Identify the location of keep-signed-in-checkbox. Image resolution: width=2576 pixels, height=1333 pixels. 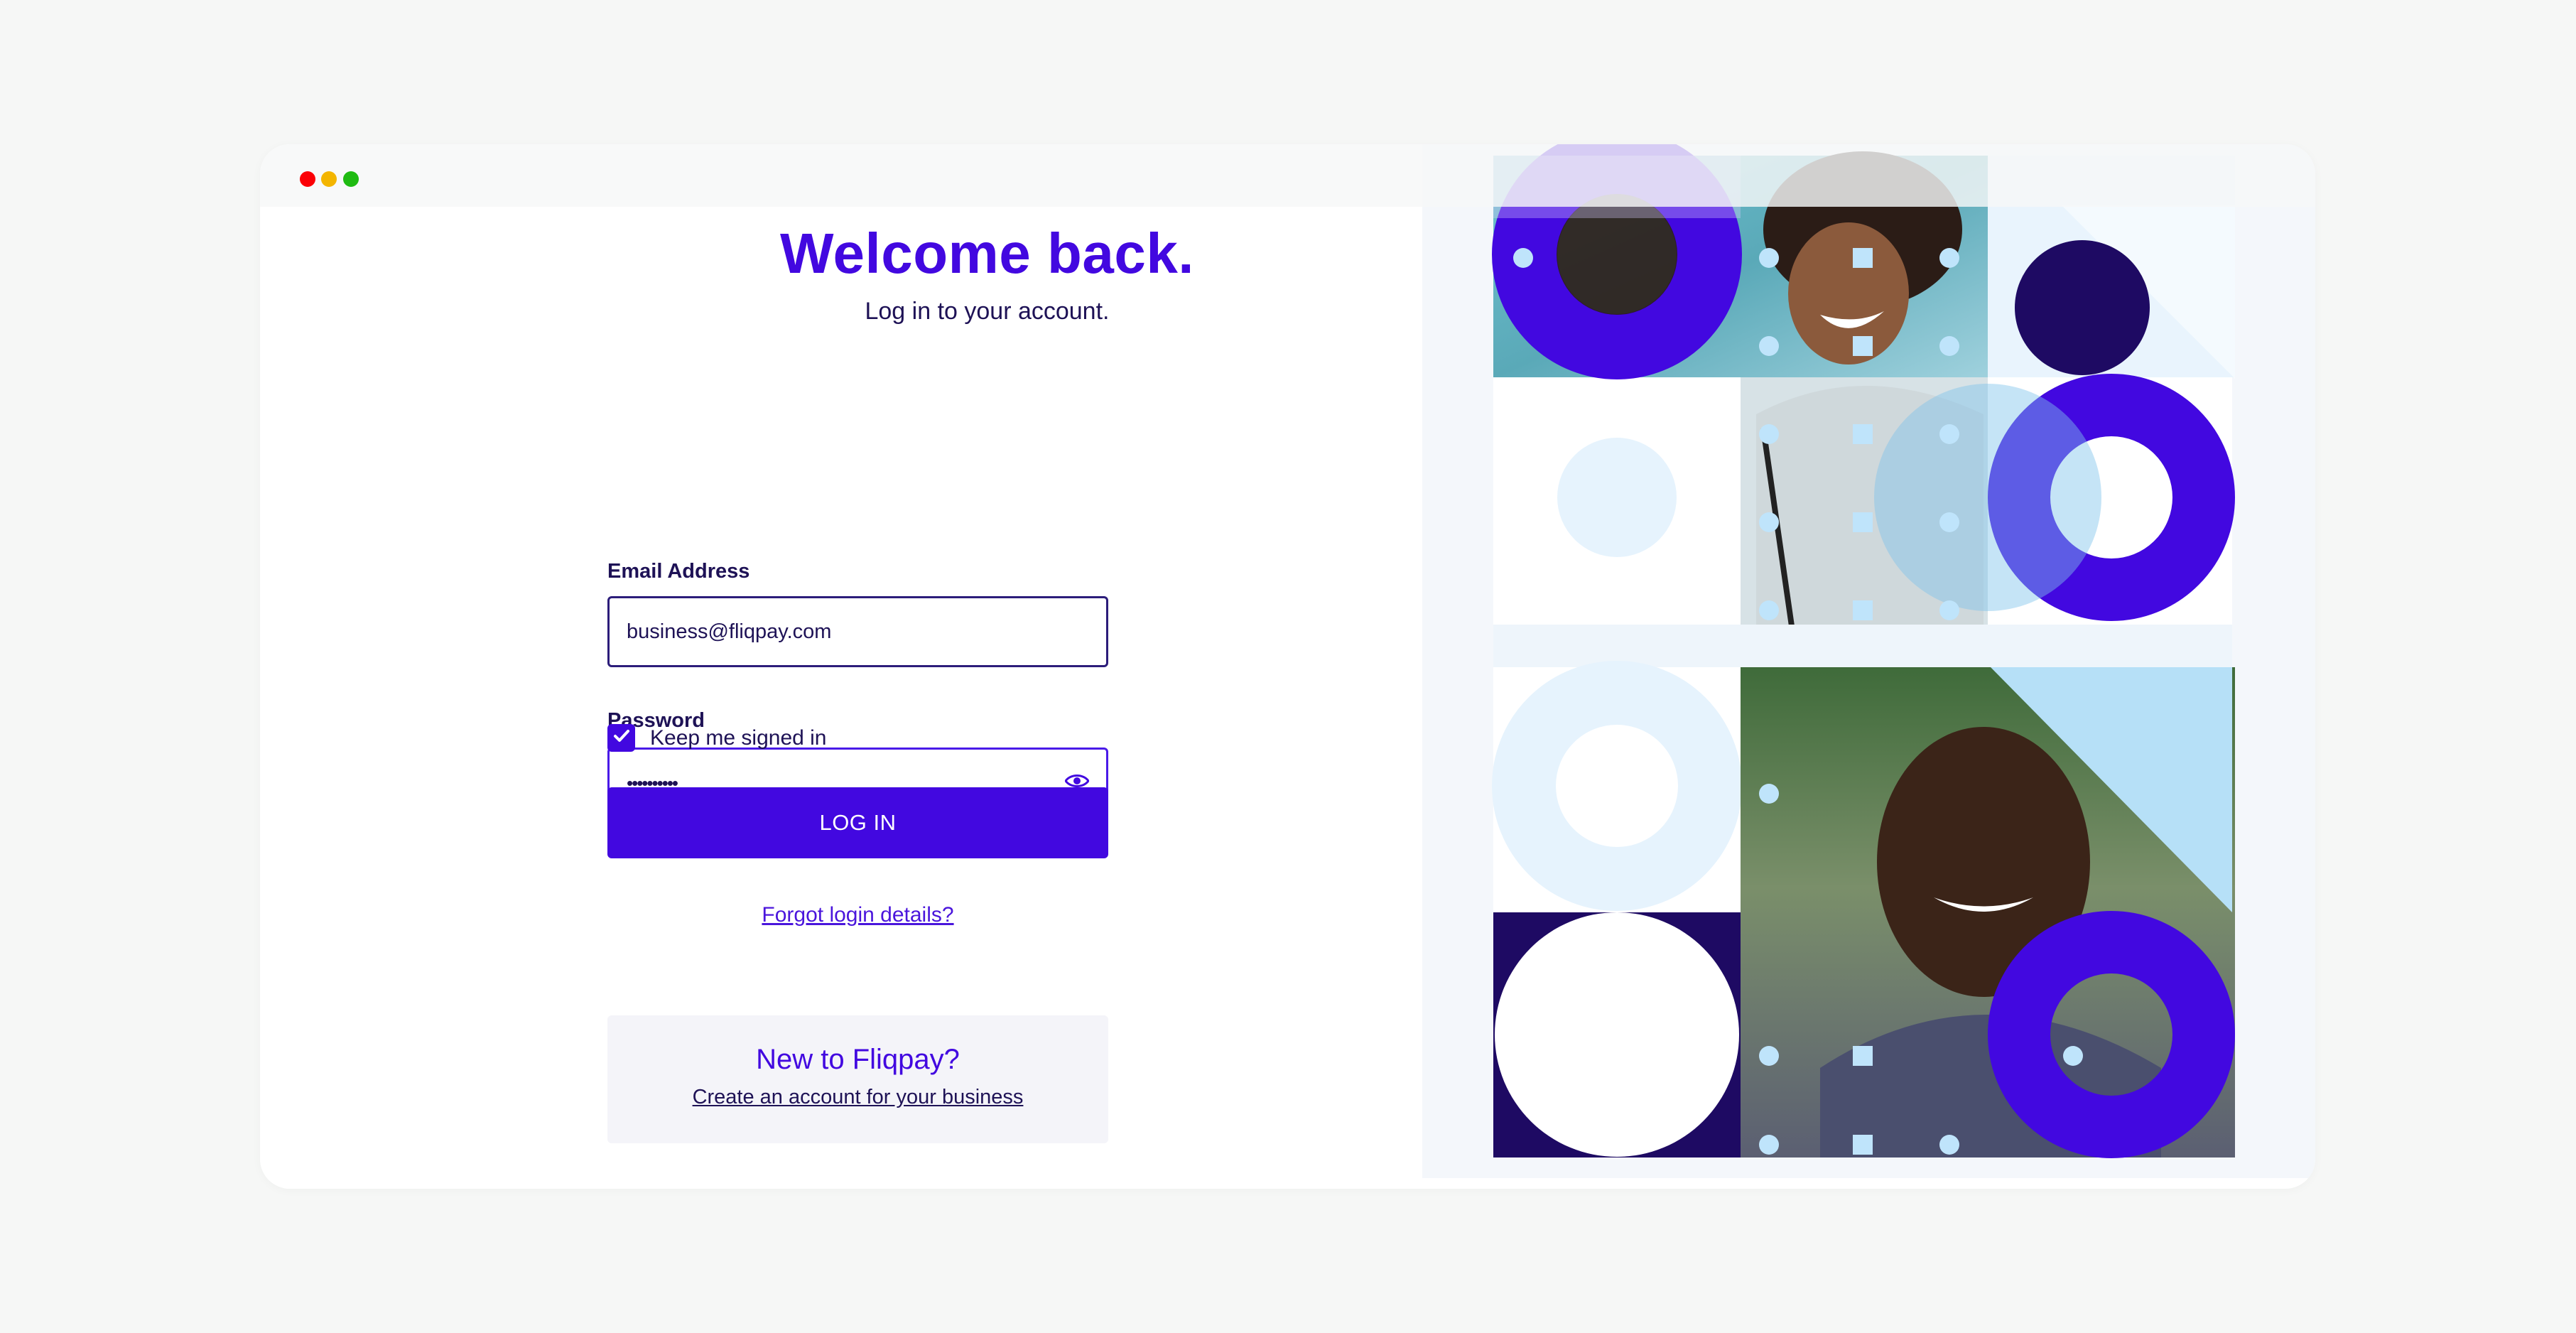
(621, 738).